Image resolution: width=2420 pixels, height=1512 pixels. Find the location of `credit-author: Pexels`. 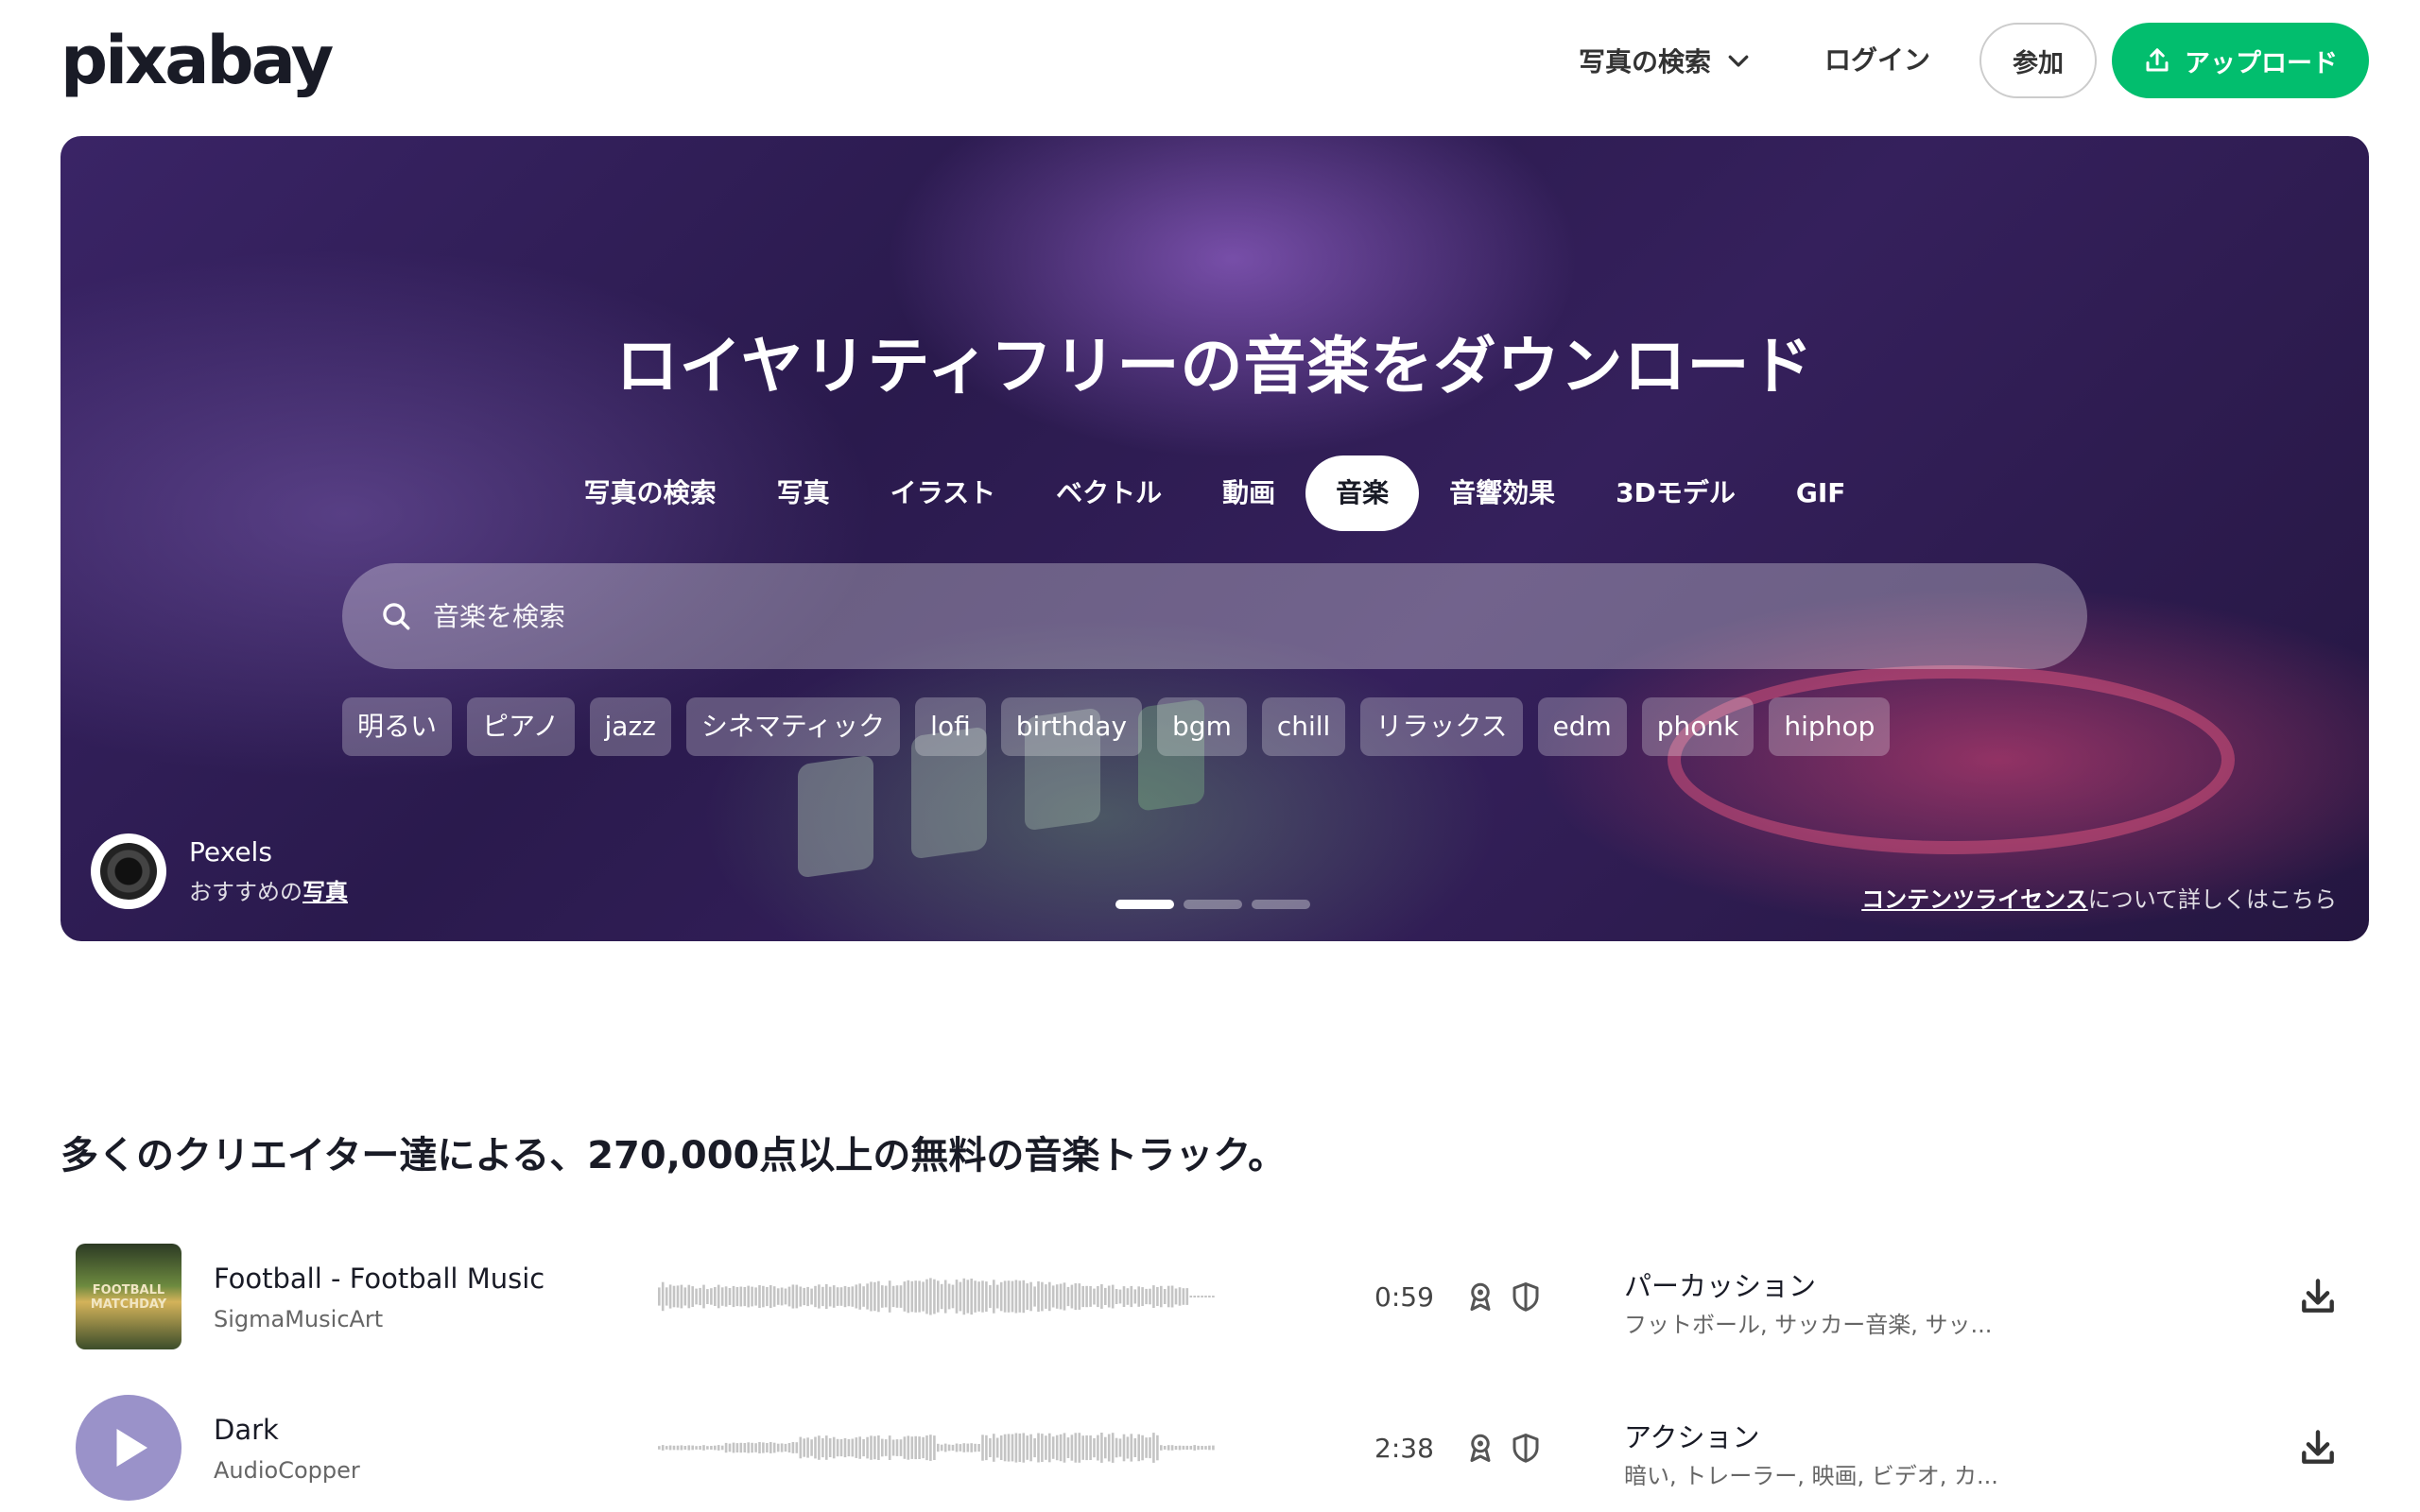

credit-author: Pexels is located at coordinates (268, 852).